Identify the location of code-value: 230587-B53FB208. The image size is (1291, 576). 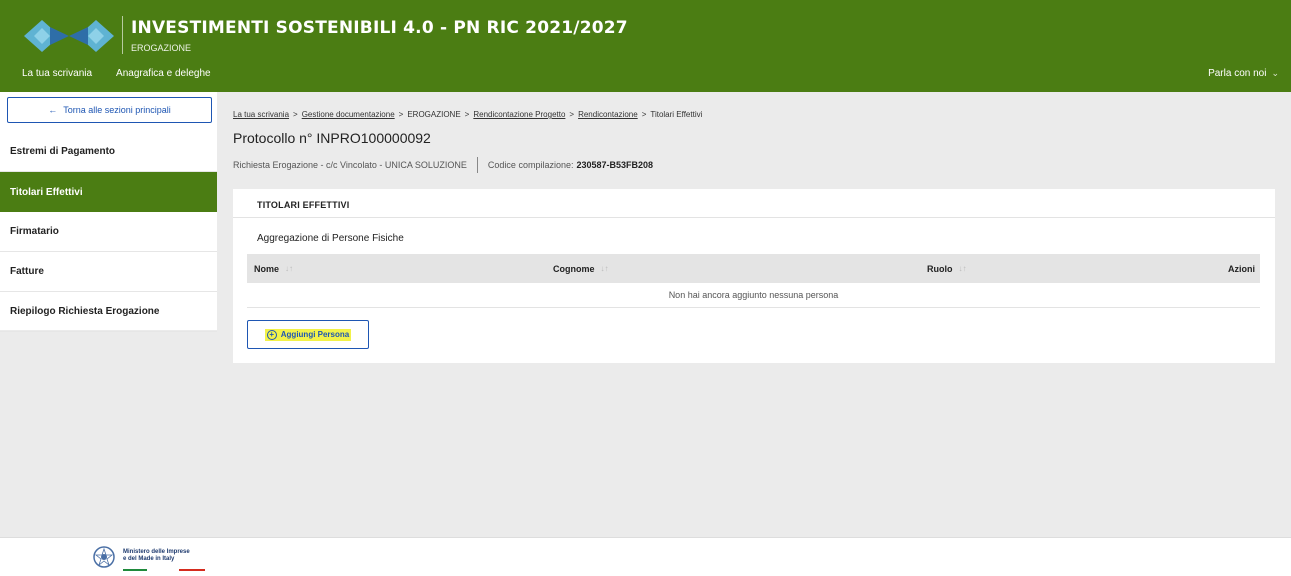
(615, 165).